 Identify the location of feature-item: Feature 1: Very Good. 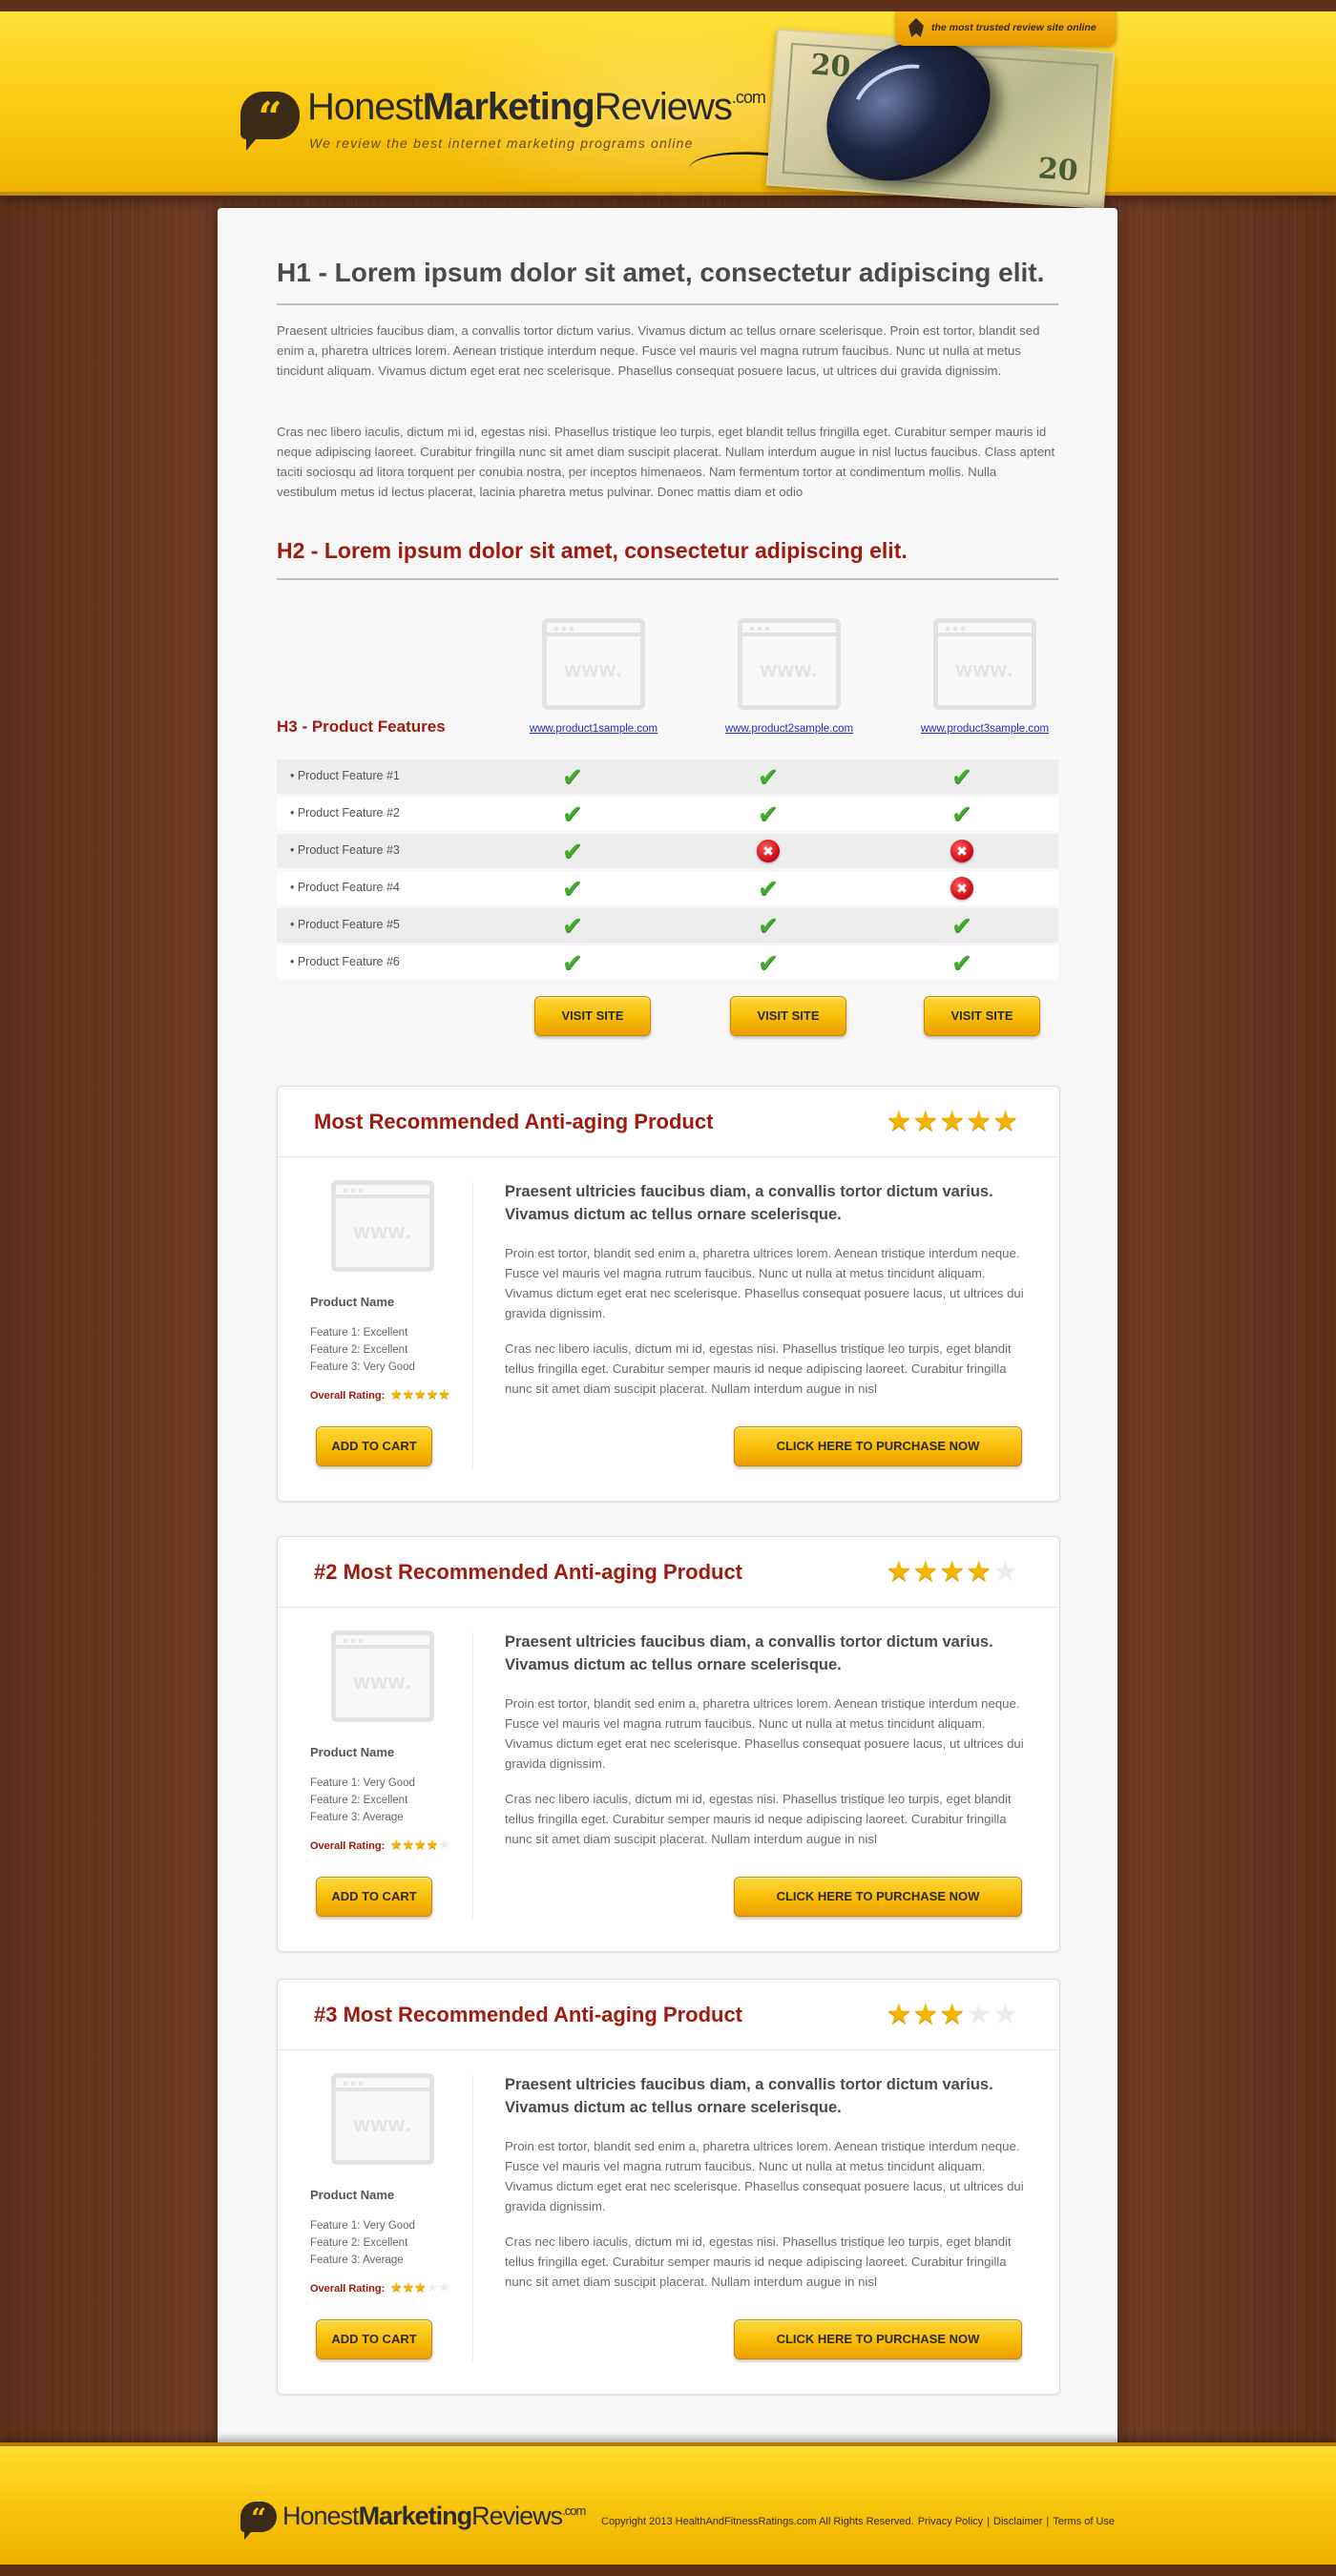
(362, 1783).